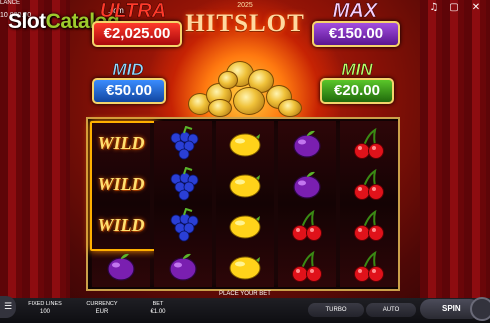 This screenshot has width=490, height=323. Describe the element at coordinates (27, 21) in the screenshot. I see `watermark-slot: Slot` at that location.